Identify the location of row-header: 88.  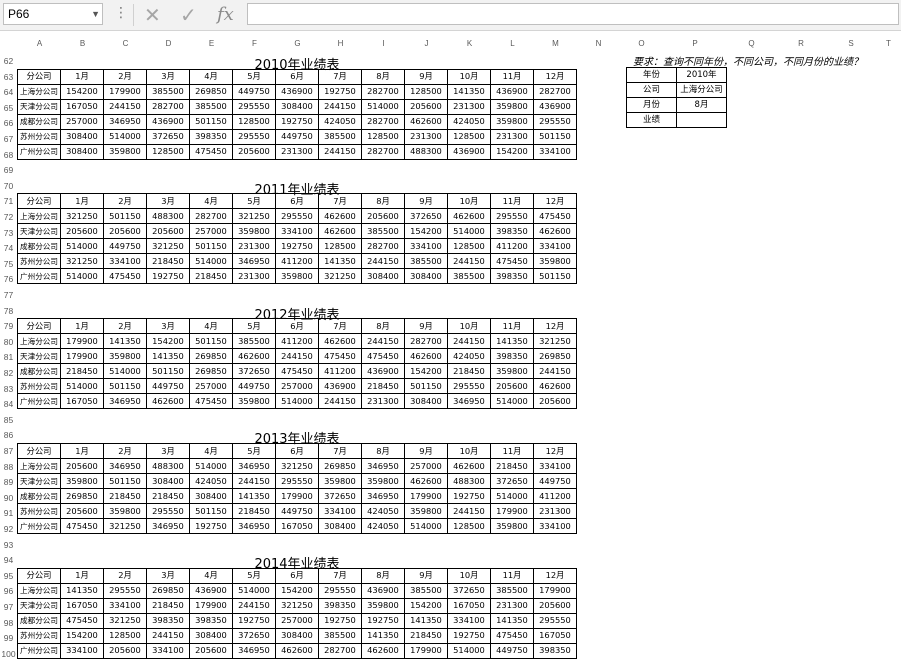
(8, 468).